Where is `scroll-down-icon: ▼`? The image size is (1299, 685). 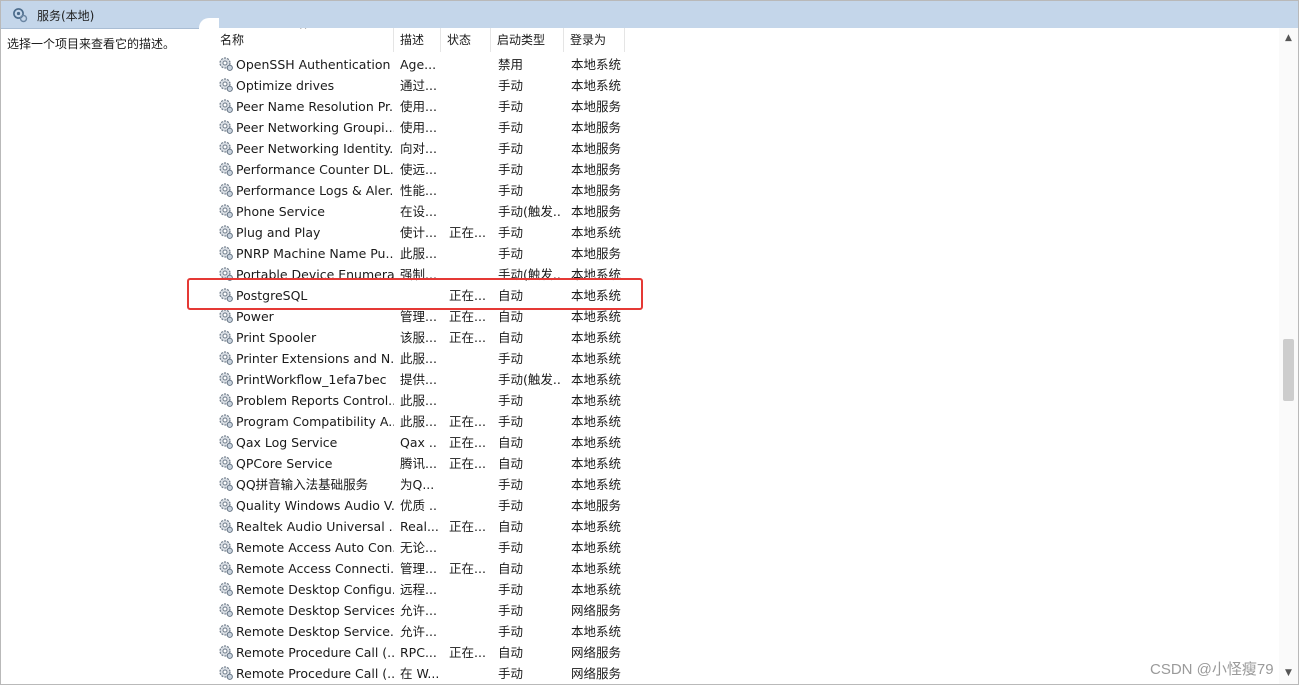
scroll-down-icon: ▼ is located at coordinates (1288, 673).